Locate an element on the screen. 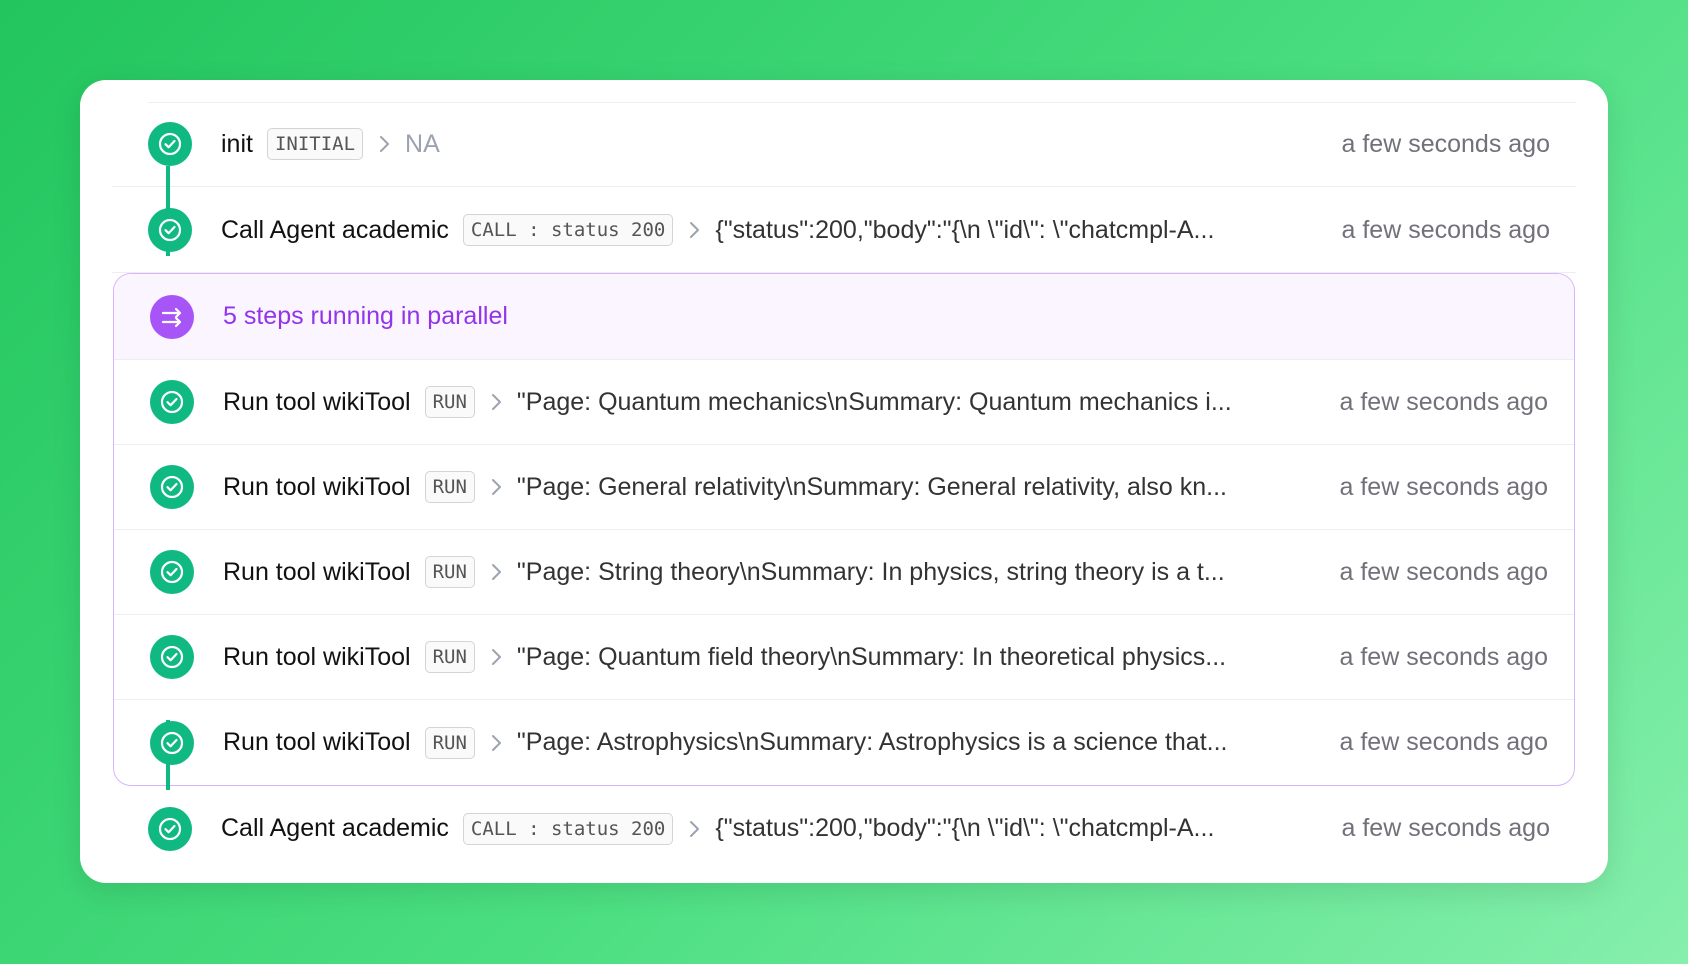 The width and height of the screenshot is (1688, 964). parallel-group-label: 5 steps running in parallel is located at coordinates (365, 316).